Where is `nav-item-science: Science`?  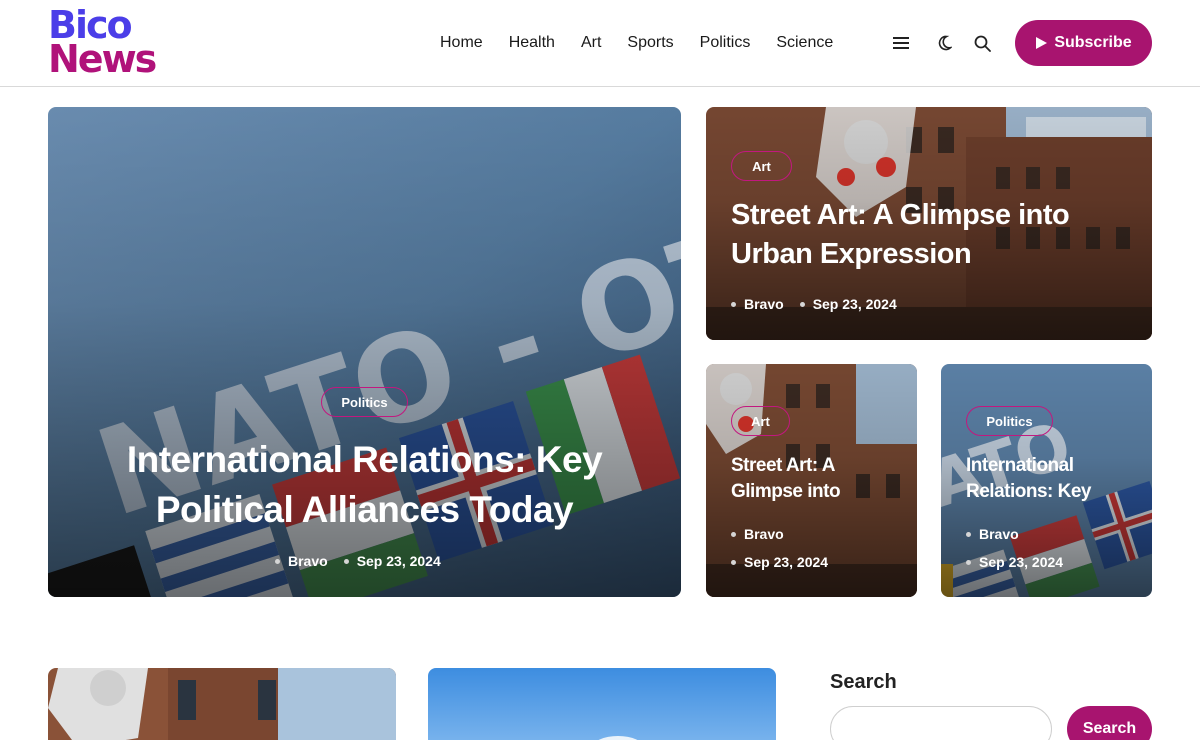
nav-item-science: Science is located at coordinates (804, 43).